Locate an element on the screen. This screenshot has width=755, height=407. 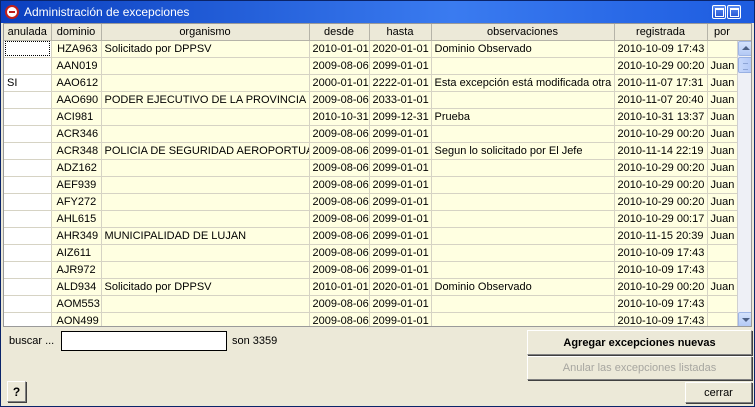
cell-anulada: SI is located at coordinates (28, 83).